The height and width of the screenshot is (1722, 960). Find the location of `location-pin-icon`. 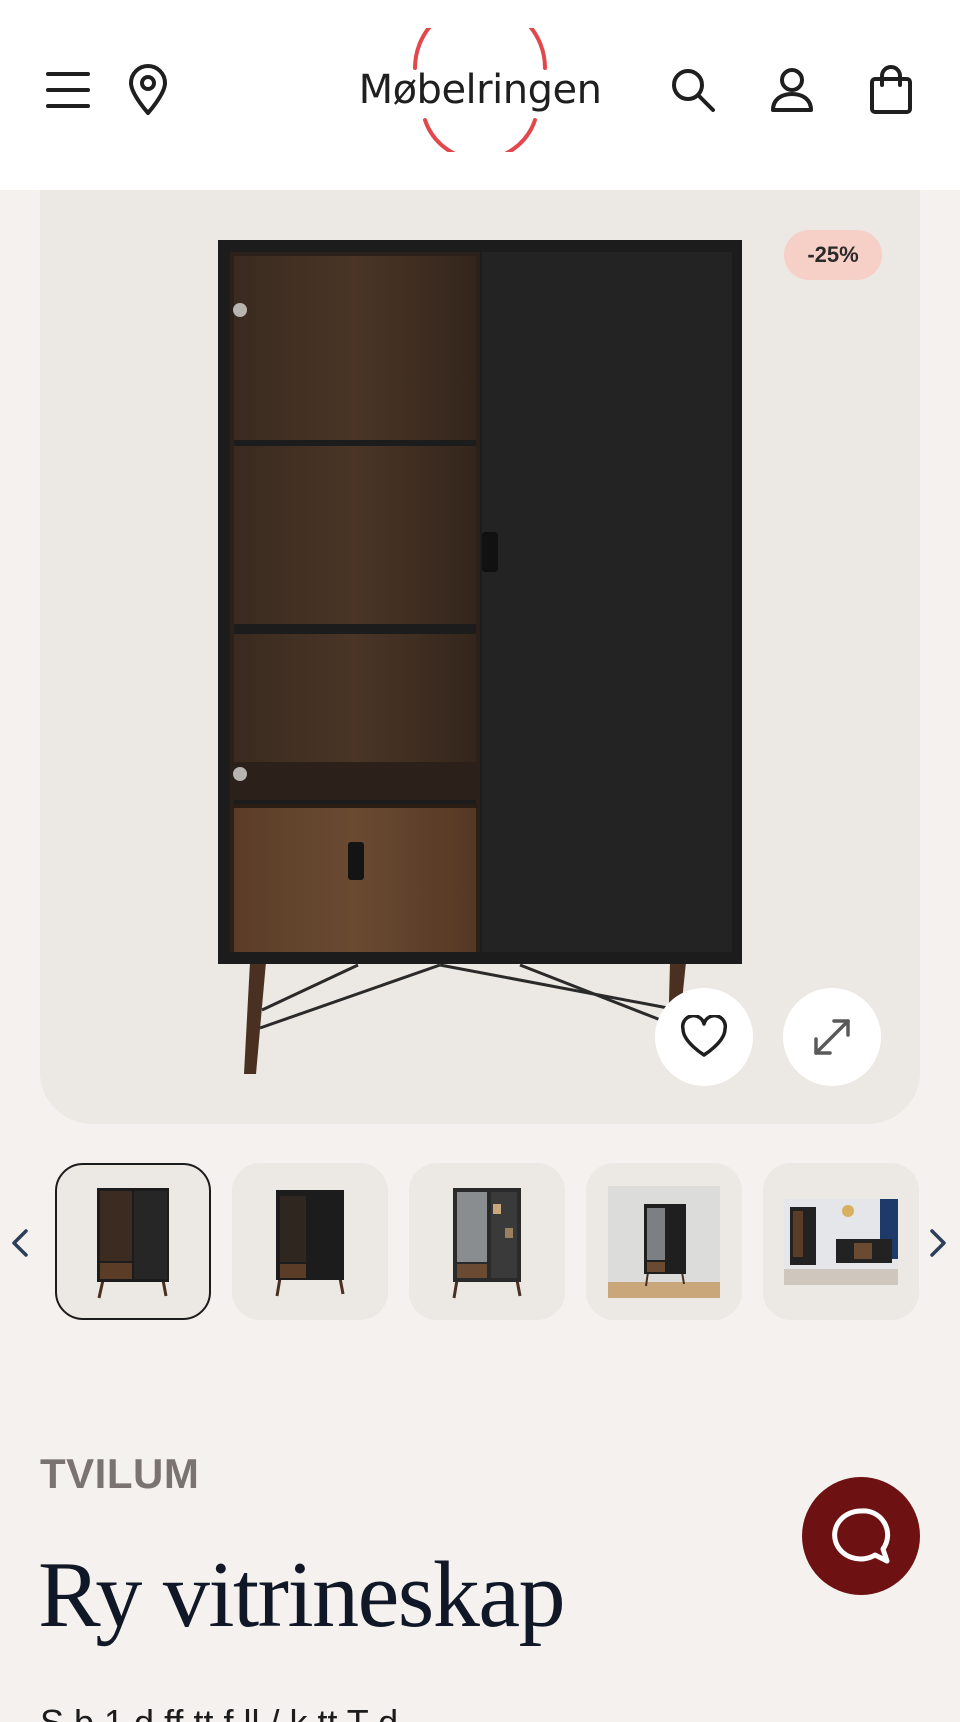

location-pin-icon is located at coordinates (148, 89).